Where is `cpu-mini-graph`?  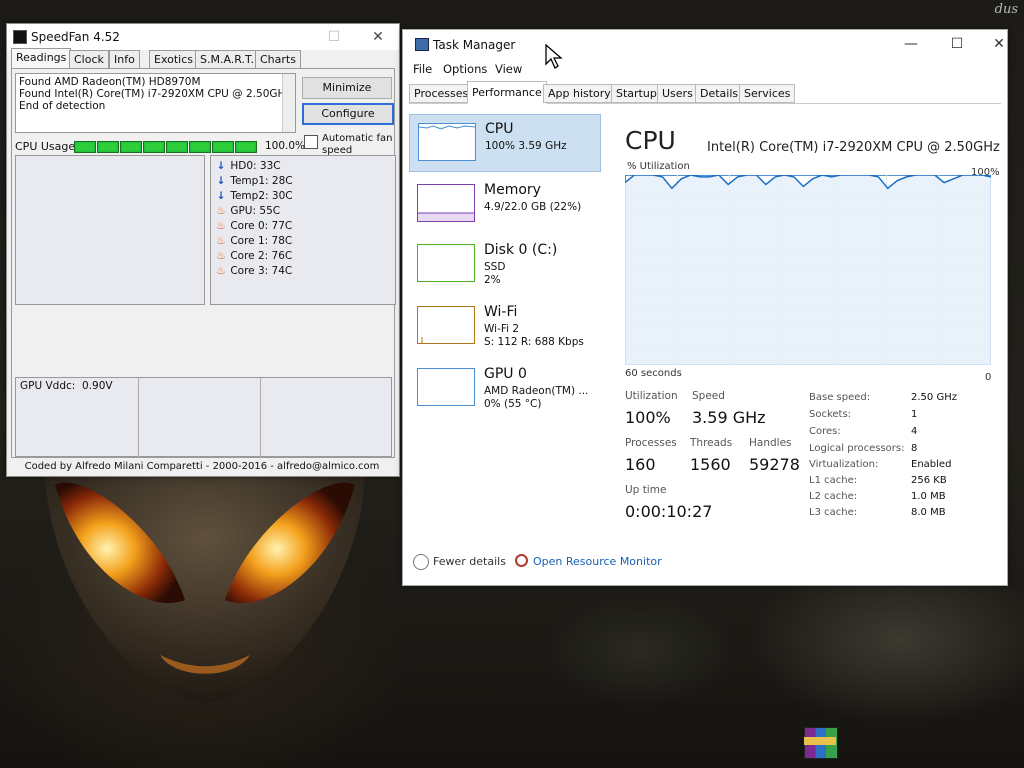
cpu-mini-graph is located at coordinates (447, 142).